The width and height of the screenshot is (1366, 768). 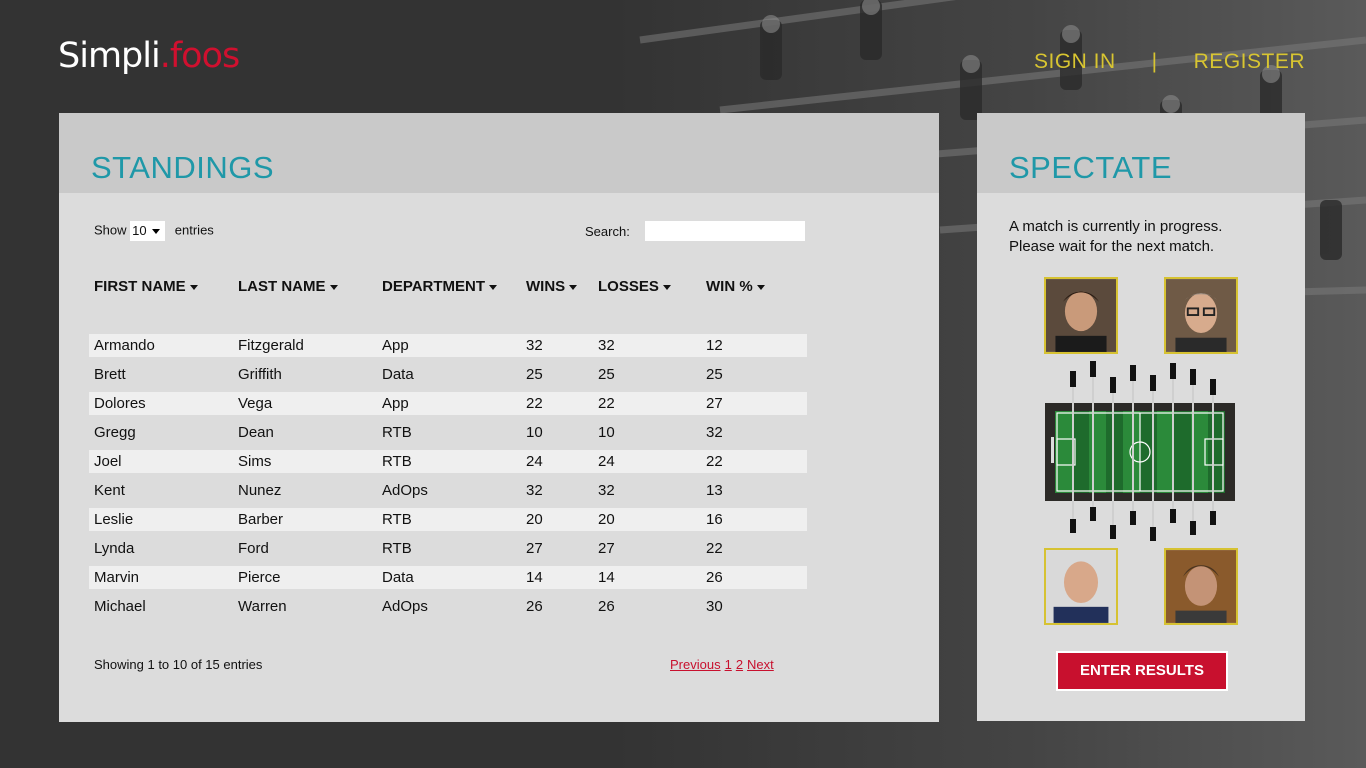 I want to click on search-control: Search:, so click(x=695, y=231).